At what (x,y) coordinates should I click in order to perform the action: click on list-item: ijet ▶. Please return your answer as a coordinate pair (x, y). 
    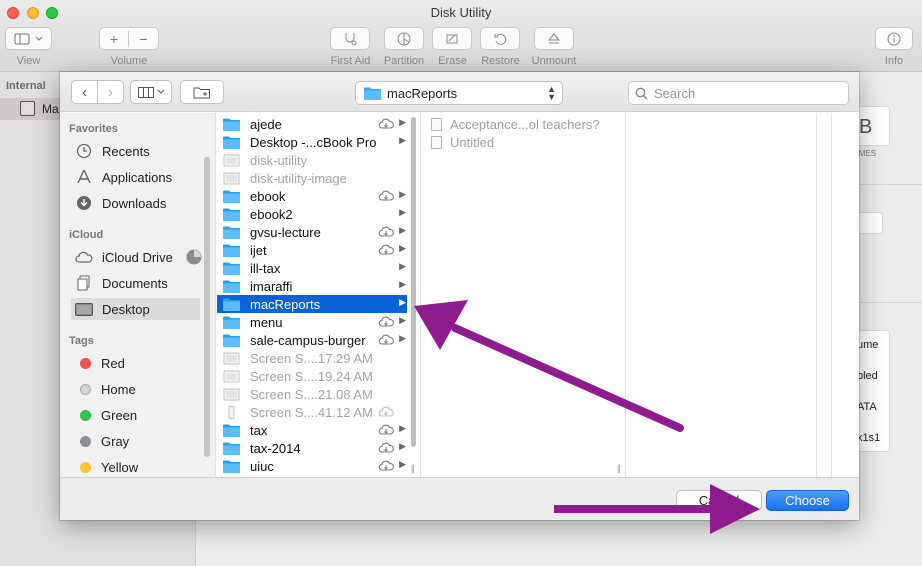
    Looking at the image, I should click on (312, 250).